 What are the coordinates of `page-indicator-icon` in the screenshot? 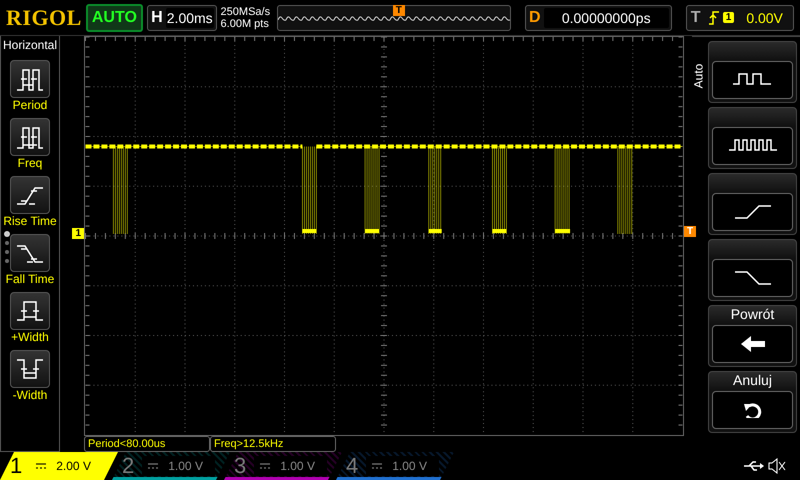 It's located at (7, 247).